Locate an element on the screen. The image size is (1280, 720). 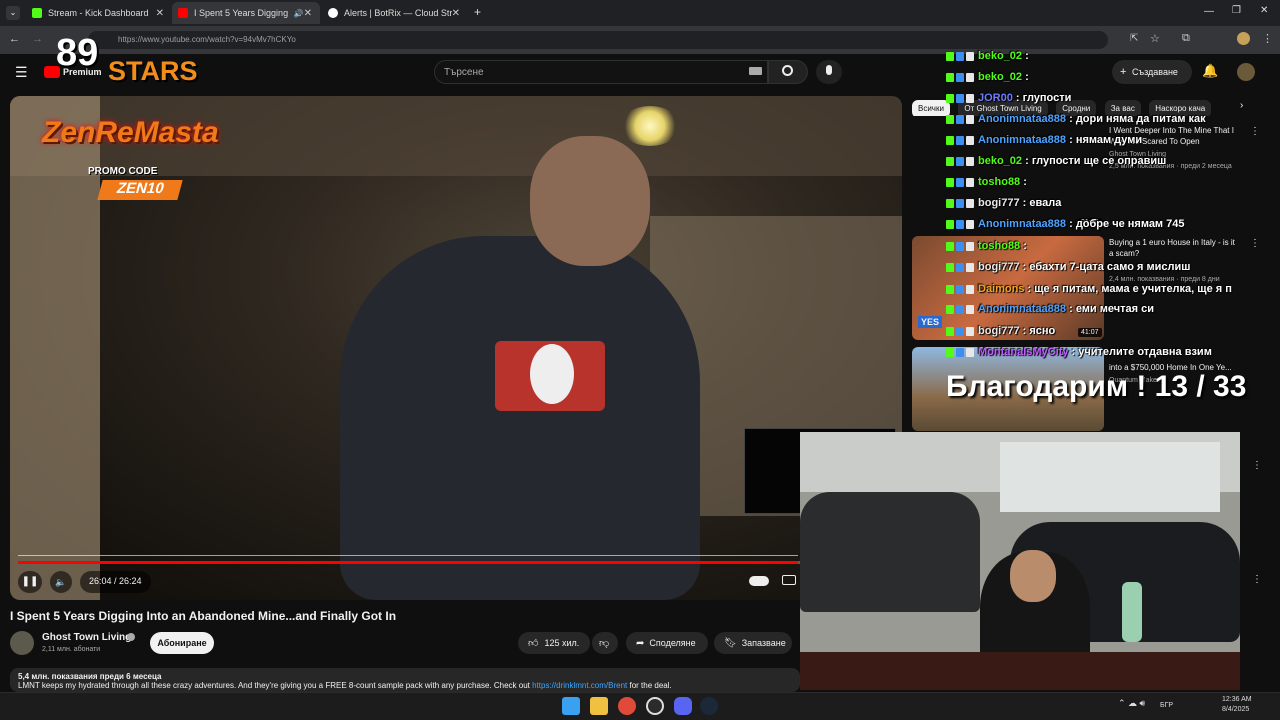
miner-helmet-light is located at coordinates (650, 126).